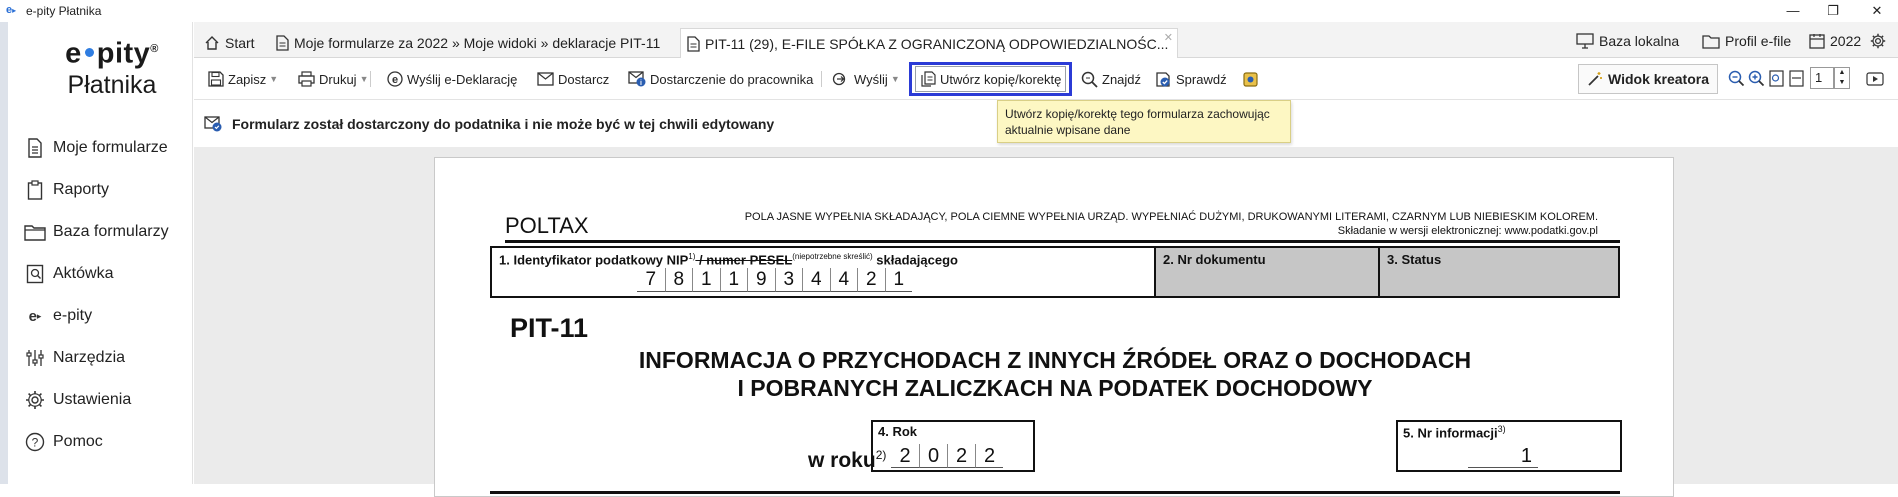 The height and width of the screenshot is (497, 1898). Describe the element at coordinates (761, 280) in the screenshot. I see `nip-digit: 9` at that location.